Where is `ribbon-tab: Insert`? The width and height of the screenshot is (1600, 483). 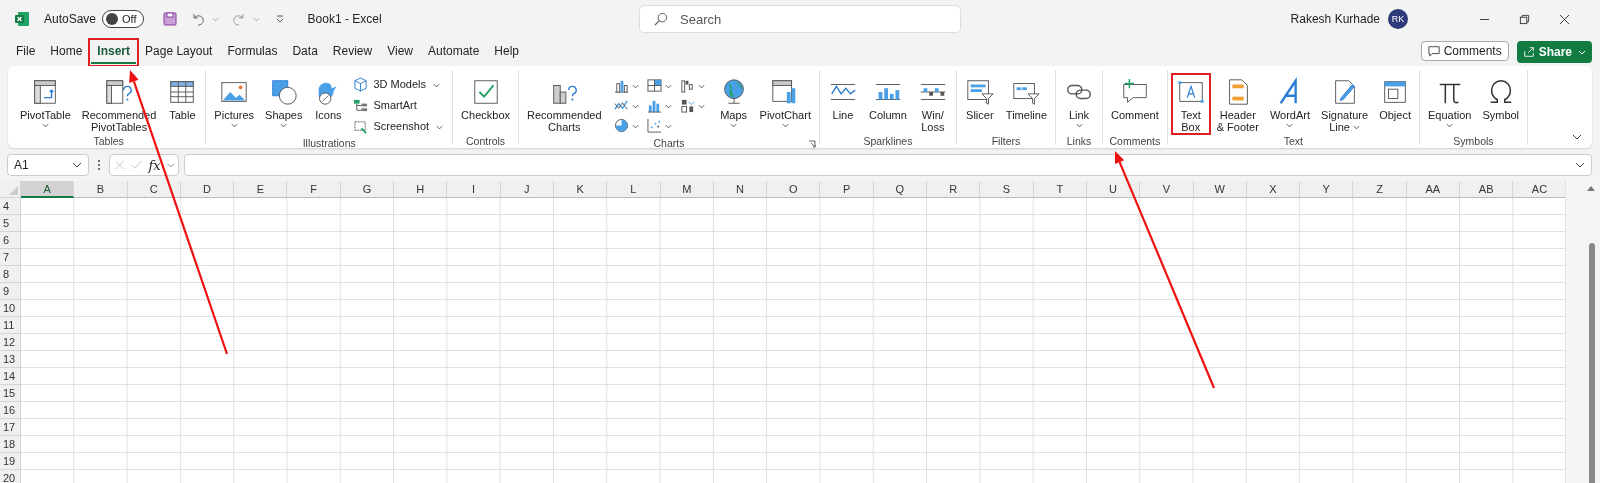 ribbon-tab: Insert is located at coordinates (114, 52).